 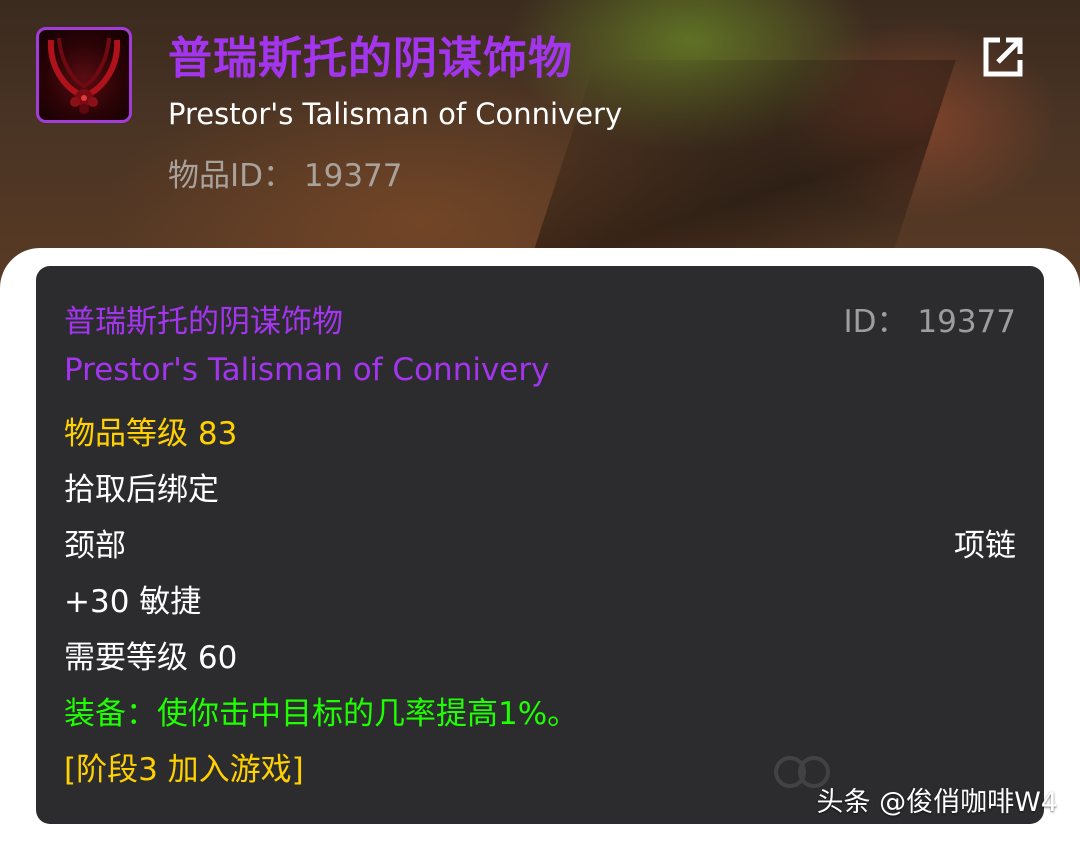 What do you see at coordinates (203, 322) in the screenshot?
I see `tooltip-name-cn: 普瑞斯托的阴谋饰物` at bounding box center [203, 322].